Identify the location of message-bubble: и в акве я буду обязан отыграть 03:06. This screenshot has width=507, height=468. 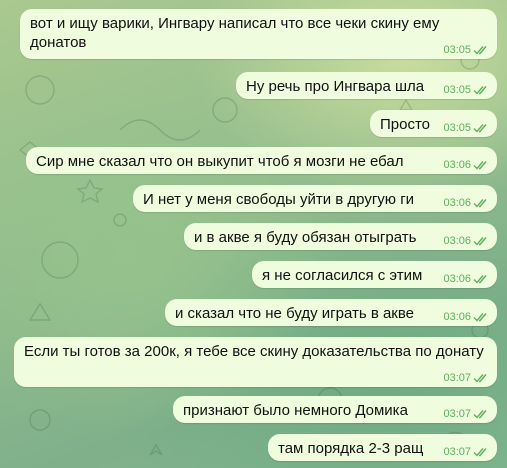
(340, 236).